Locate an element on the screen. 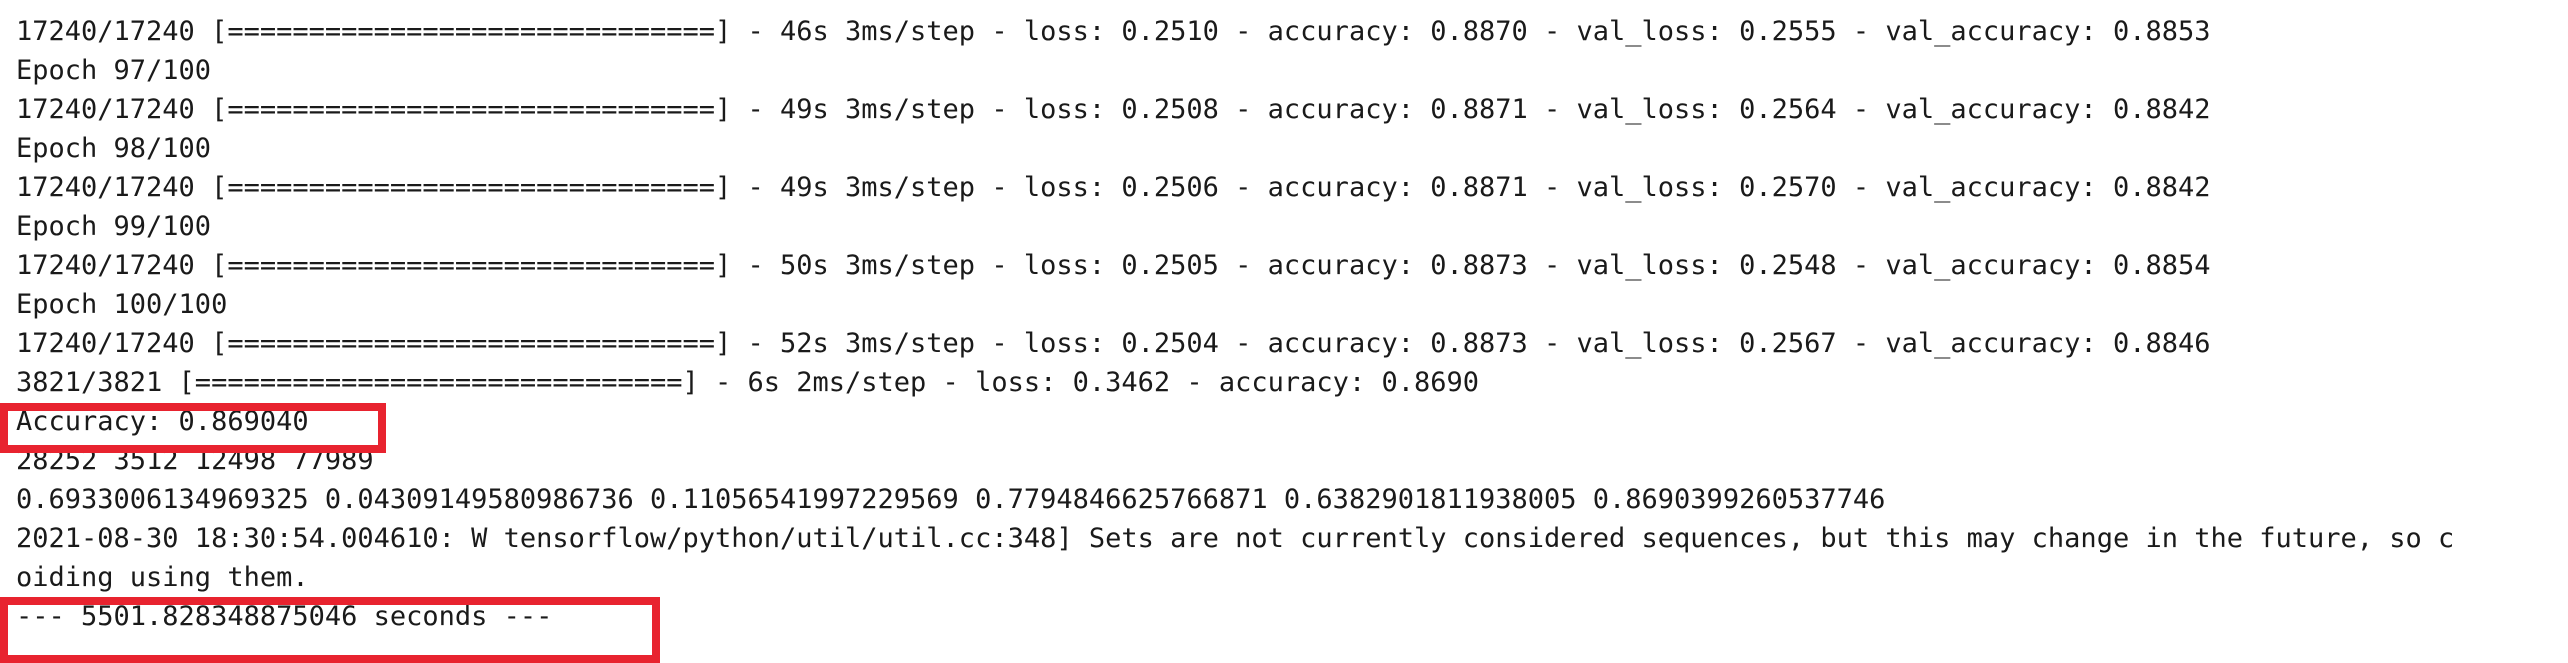  accuracy-result-line: Accuracy: 0.869040 is located at coordinates (162, 421).